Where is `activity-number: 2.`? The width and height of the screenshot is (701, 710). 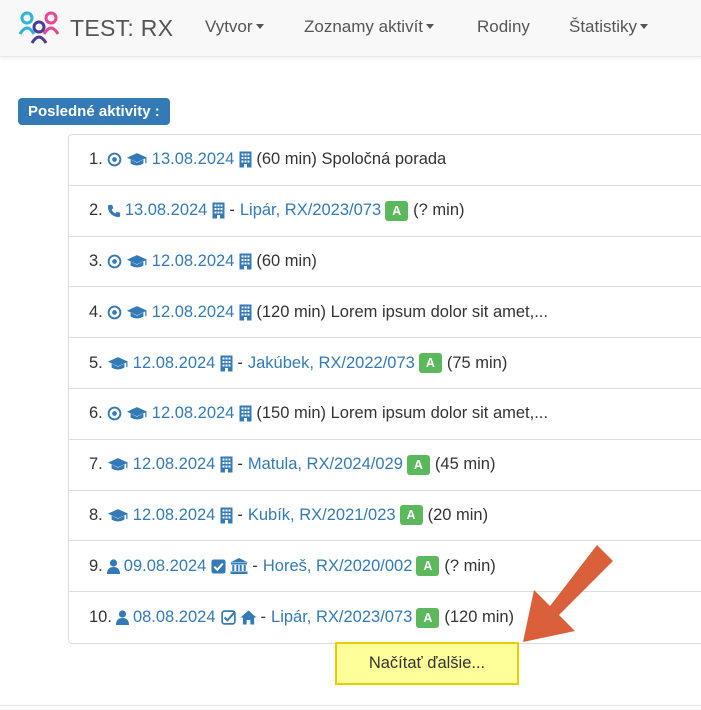
activity-number: 2. is located at coordinates (96, 210).